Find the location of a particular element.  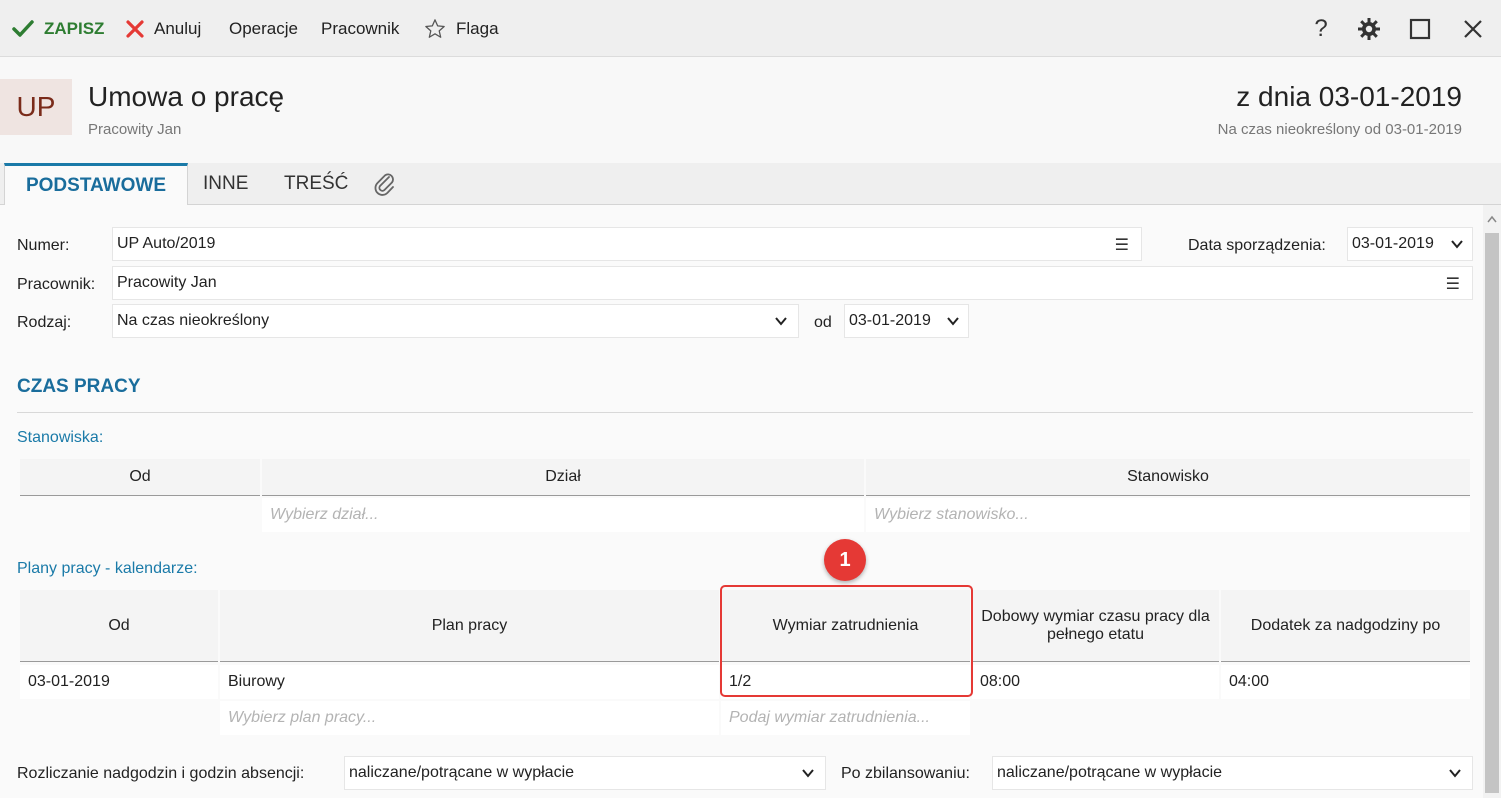

numer-label: Numer: is located at coordinates (43, 245).